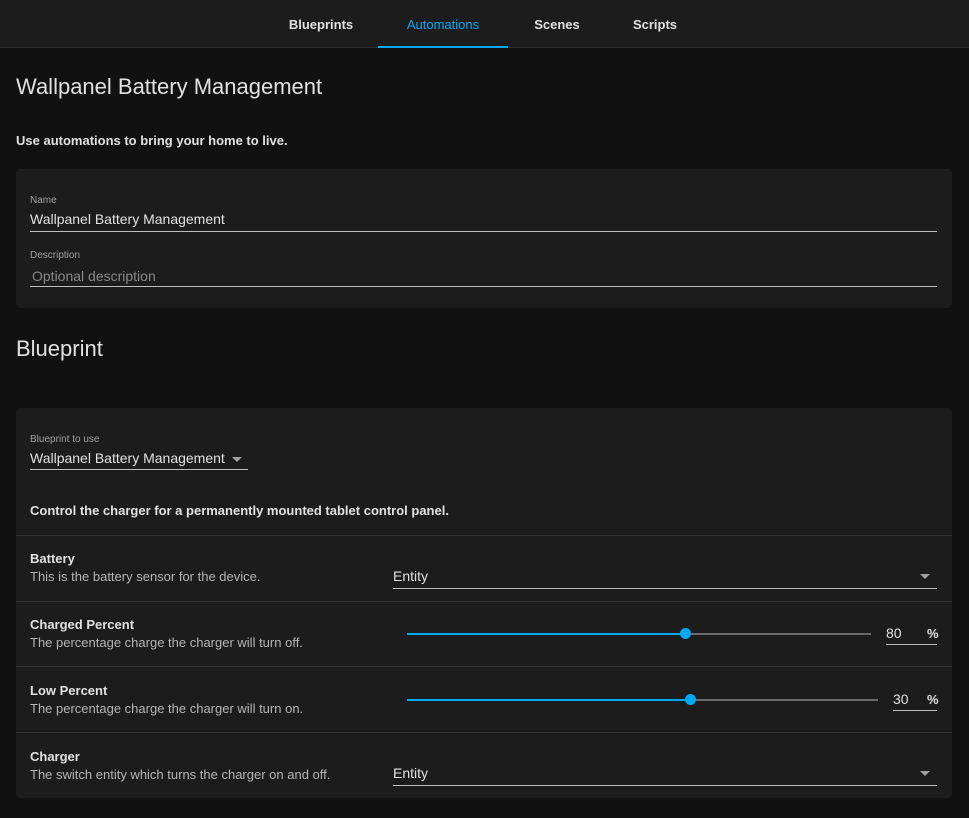 The height and width of the screenshot is (818, 969). Describe the element at coordinates (55, 756) in the screenshot. I see `charger-input-title: Charger` at that location.